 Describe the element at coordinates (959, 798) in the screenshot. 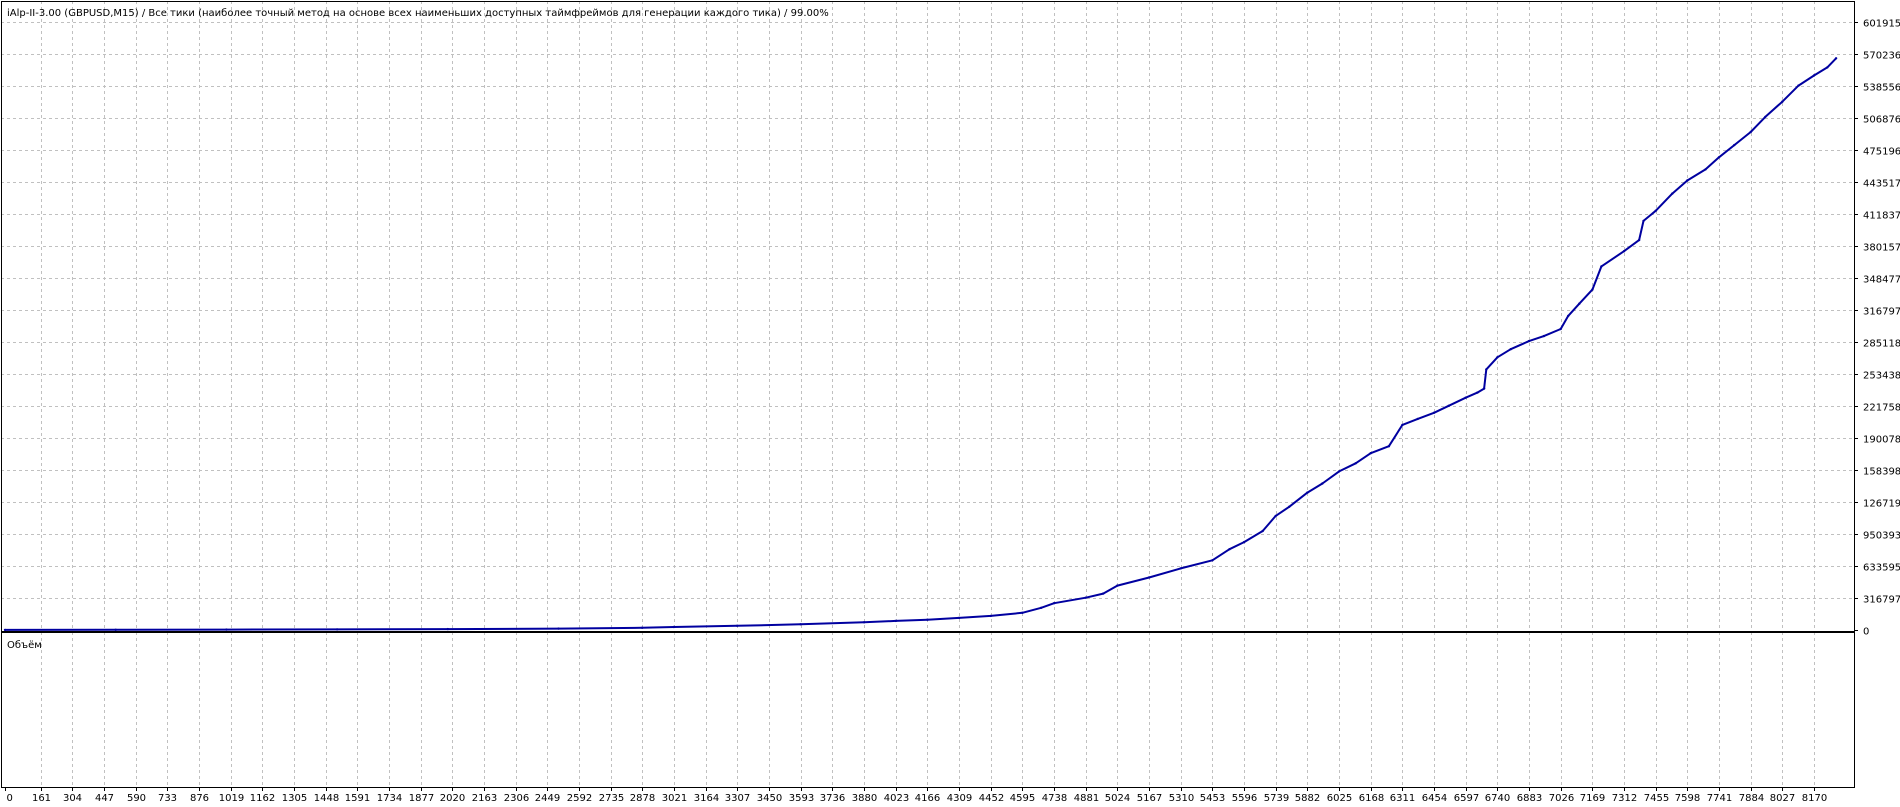

I see `x-tick-label: 4309` at that location.